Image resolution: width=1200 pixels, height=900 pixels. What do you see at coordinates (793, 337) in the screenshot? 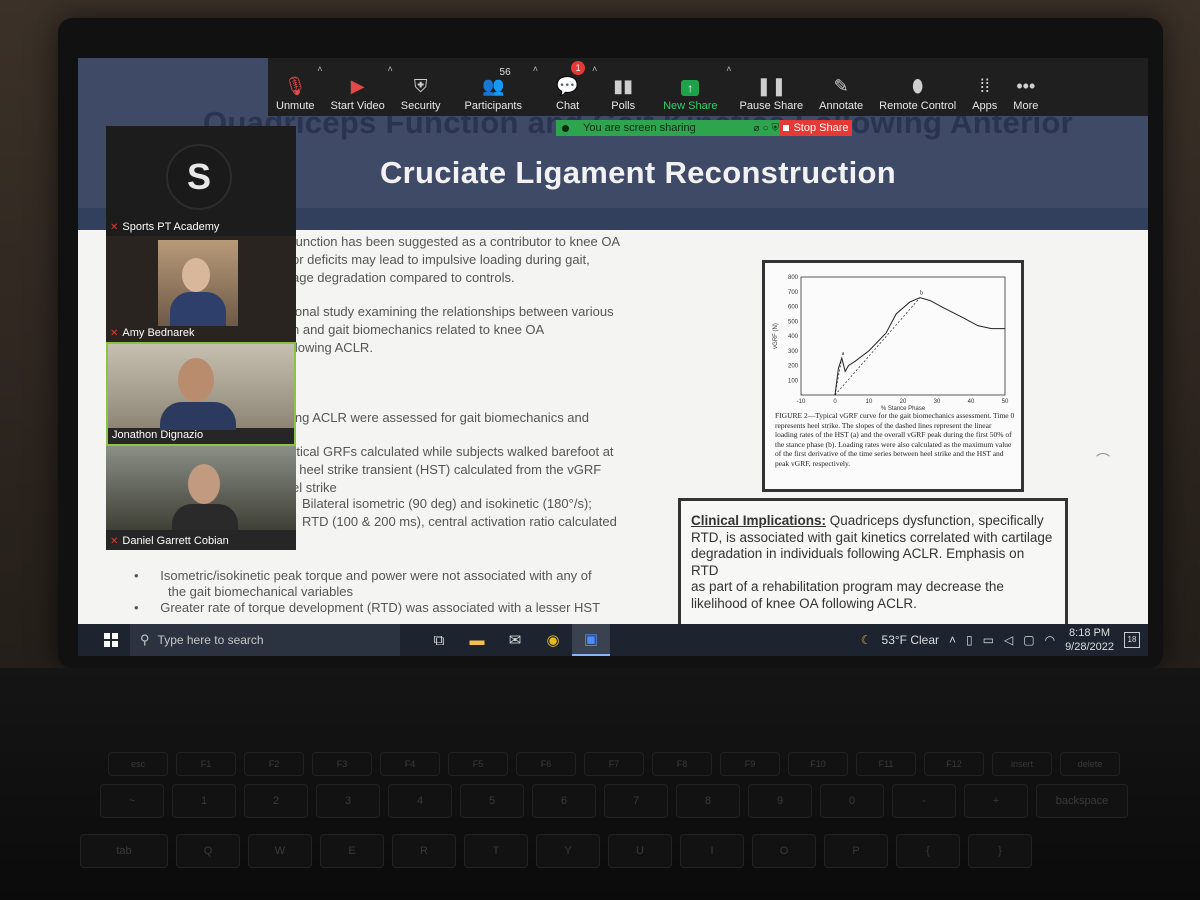
I see `y-tick-label: 400` at bounding box center [793, 337].